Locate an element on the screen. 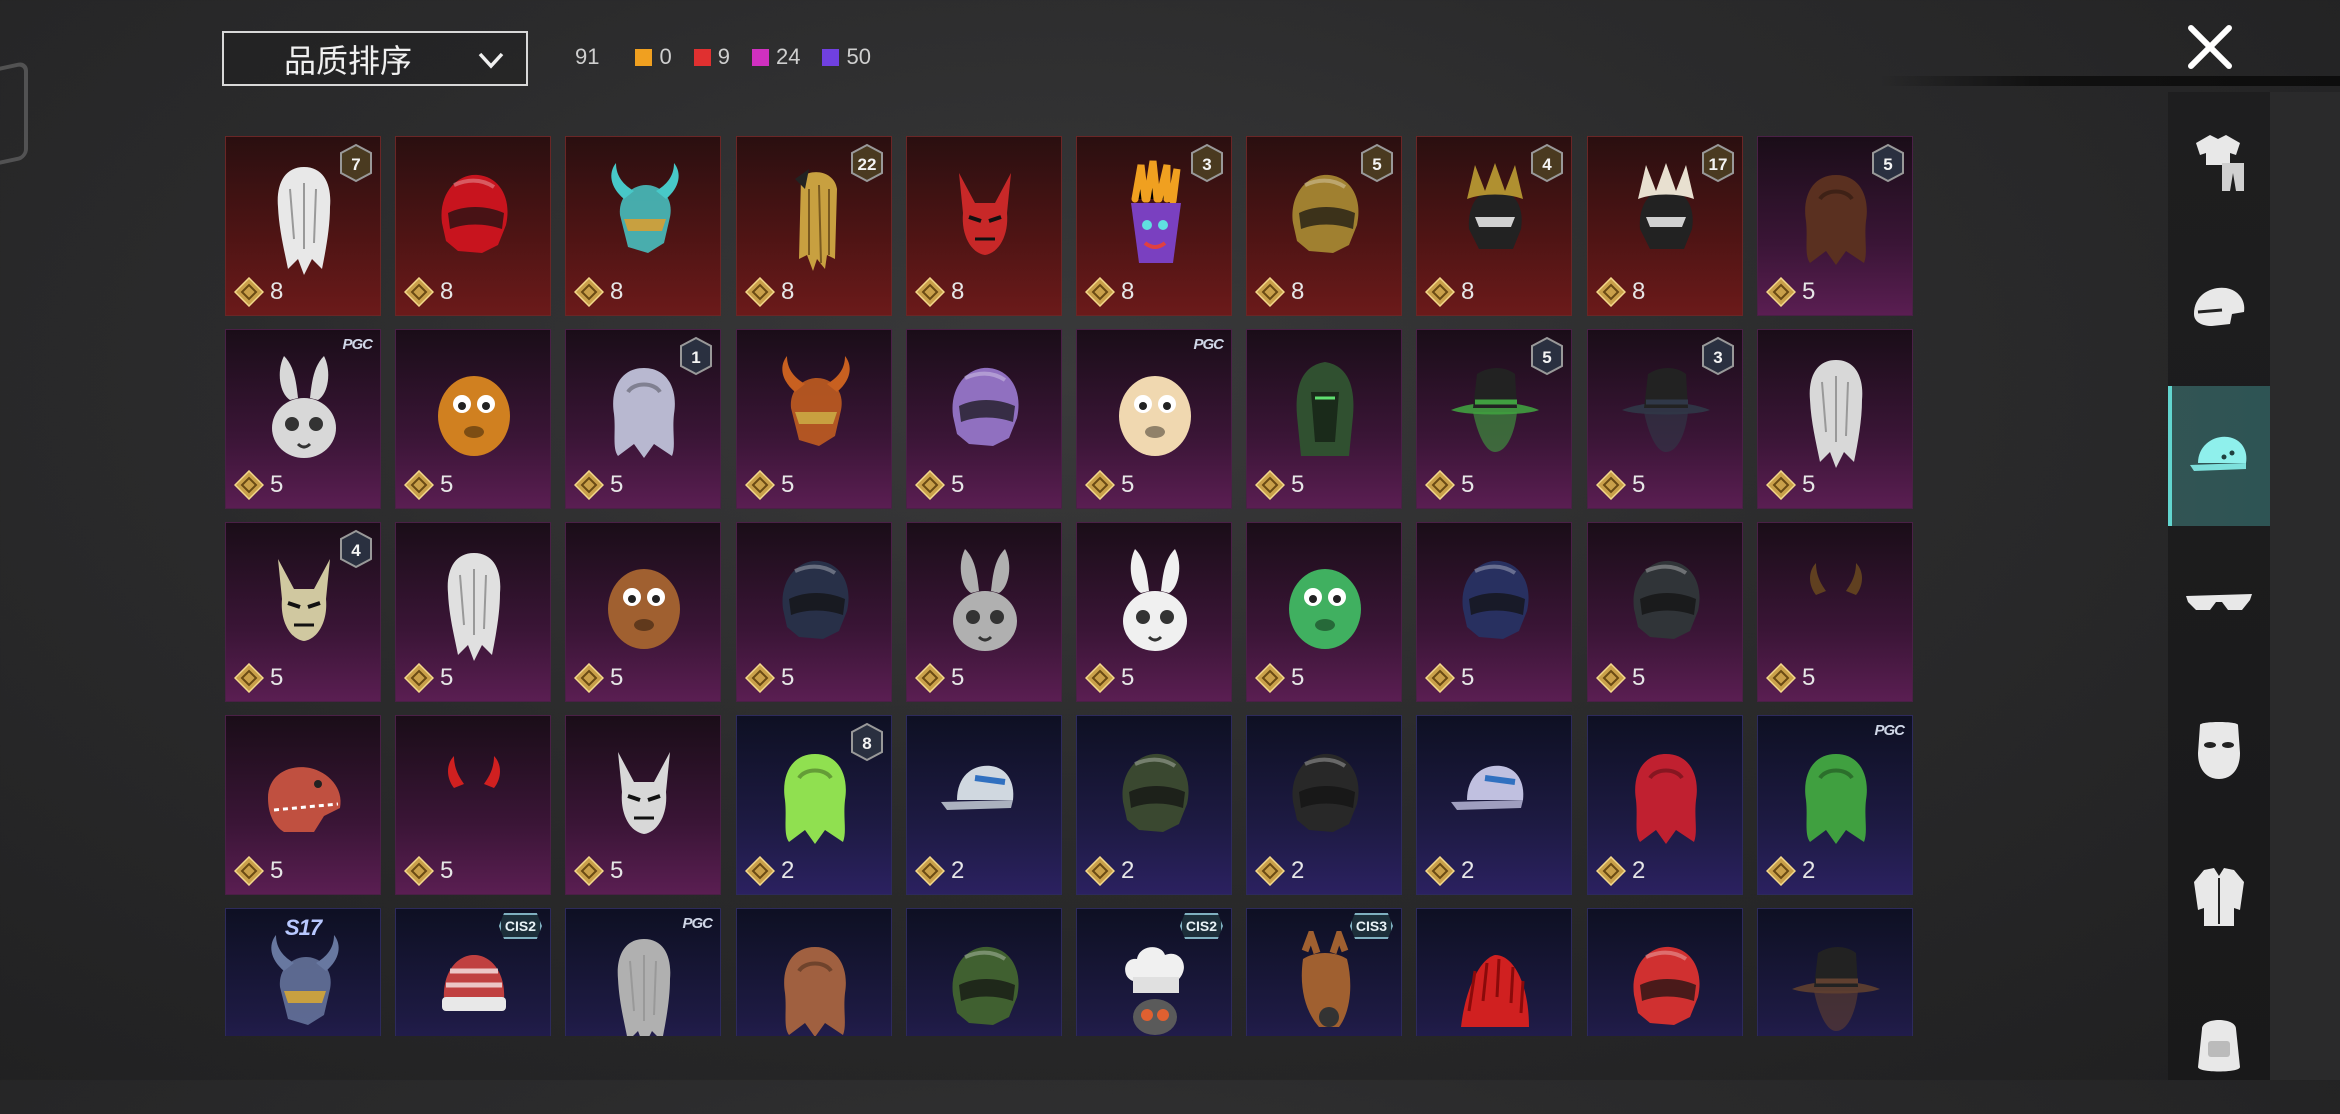  red-swatch-icon is located at coordinates (702, 57).